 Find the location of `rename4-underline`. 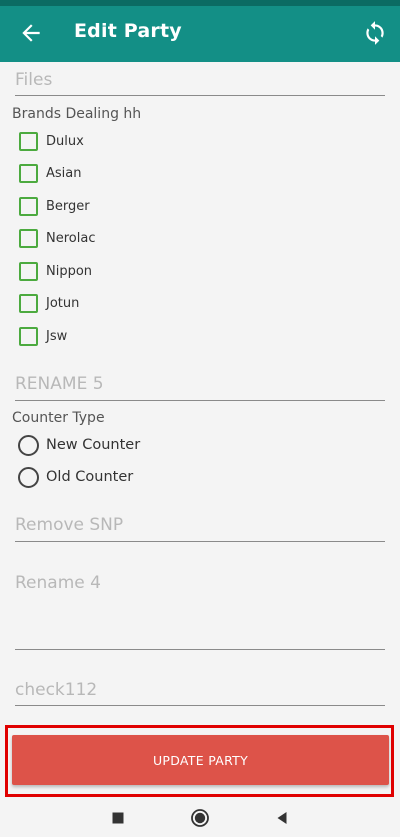

rename4-underline is located at coordinates (200, 649).